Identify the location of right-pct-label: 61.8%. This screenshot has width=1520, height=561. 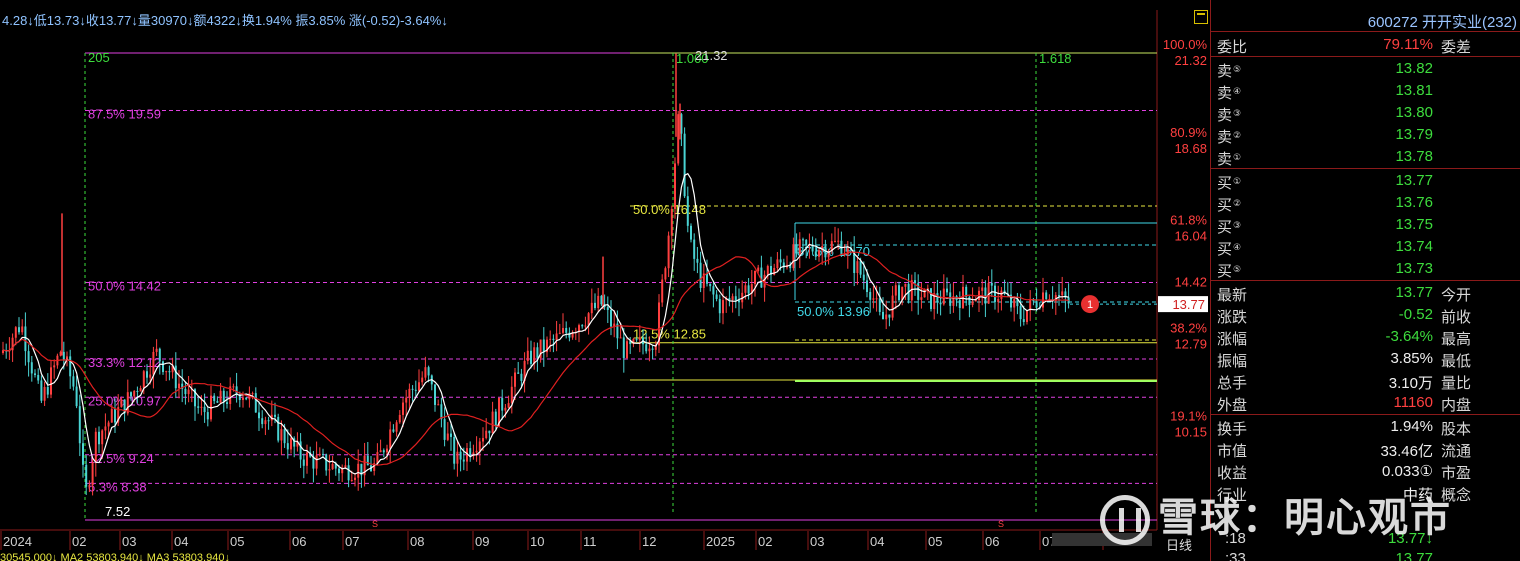
(1188, 220).